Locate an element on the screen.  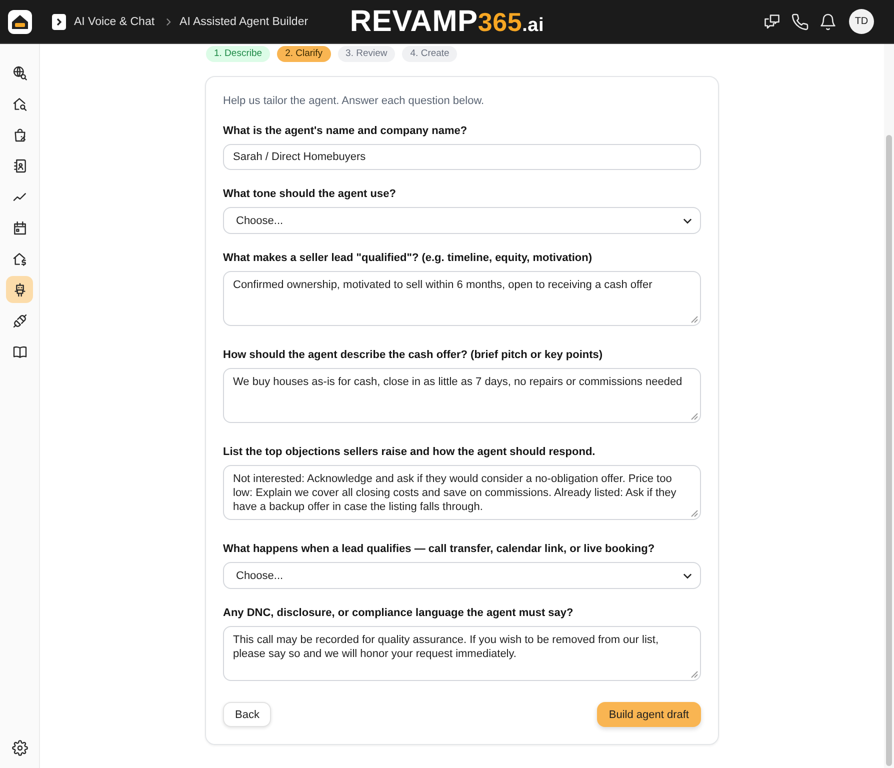
step-pill: 3. Review is located at coordinates (367, 54).